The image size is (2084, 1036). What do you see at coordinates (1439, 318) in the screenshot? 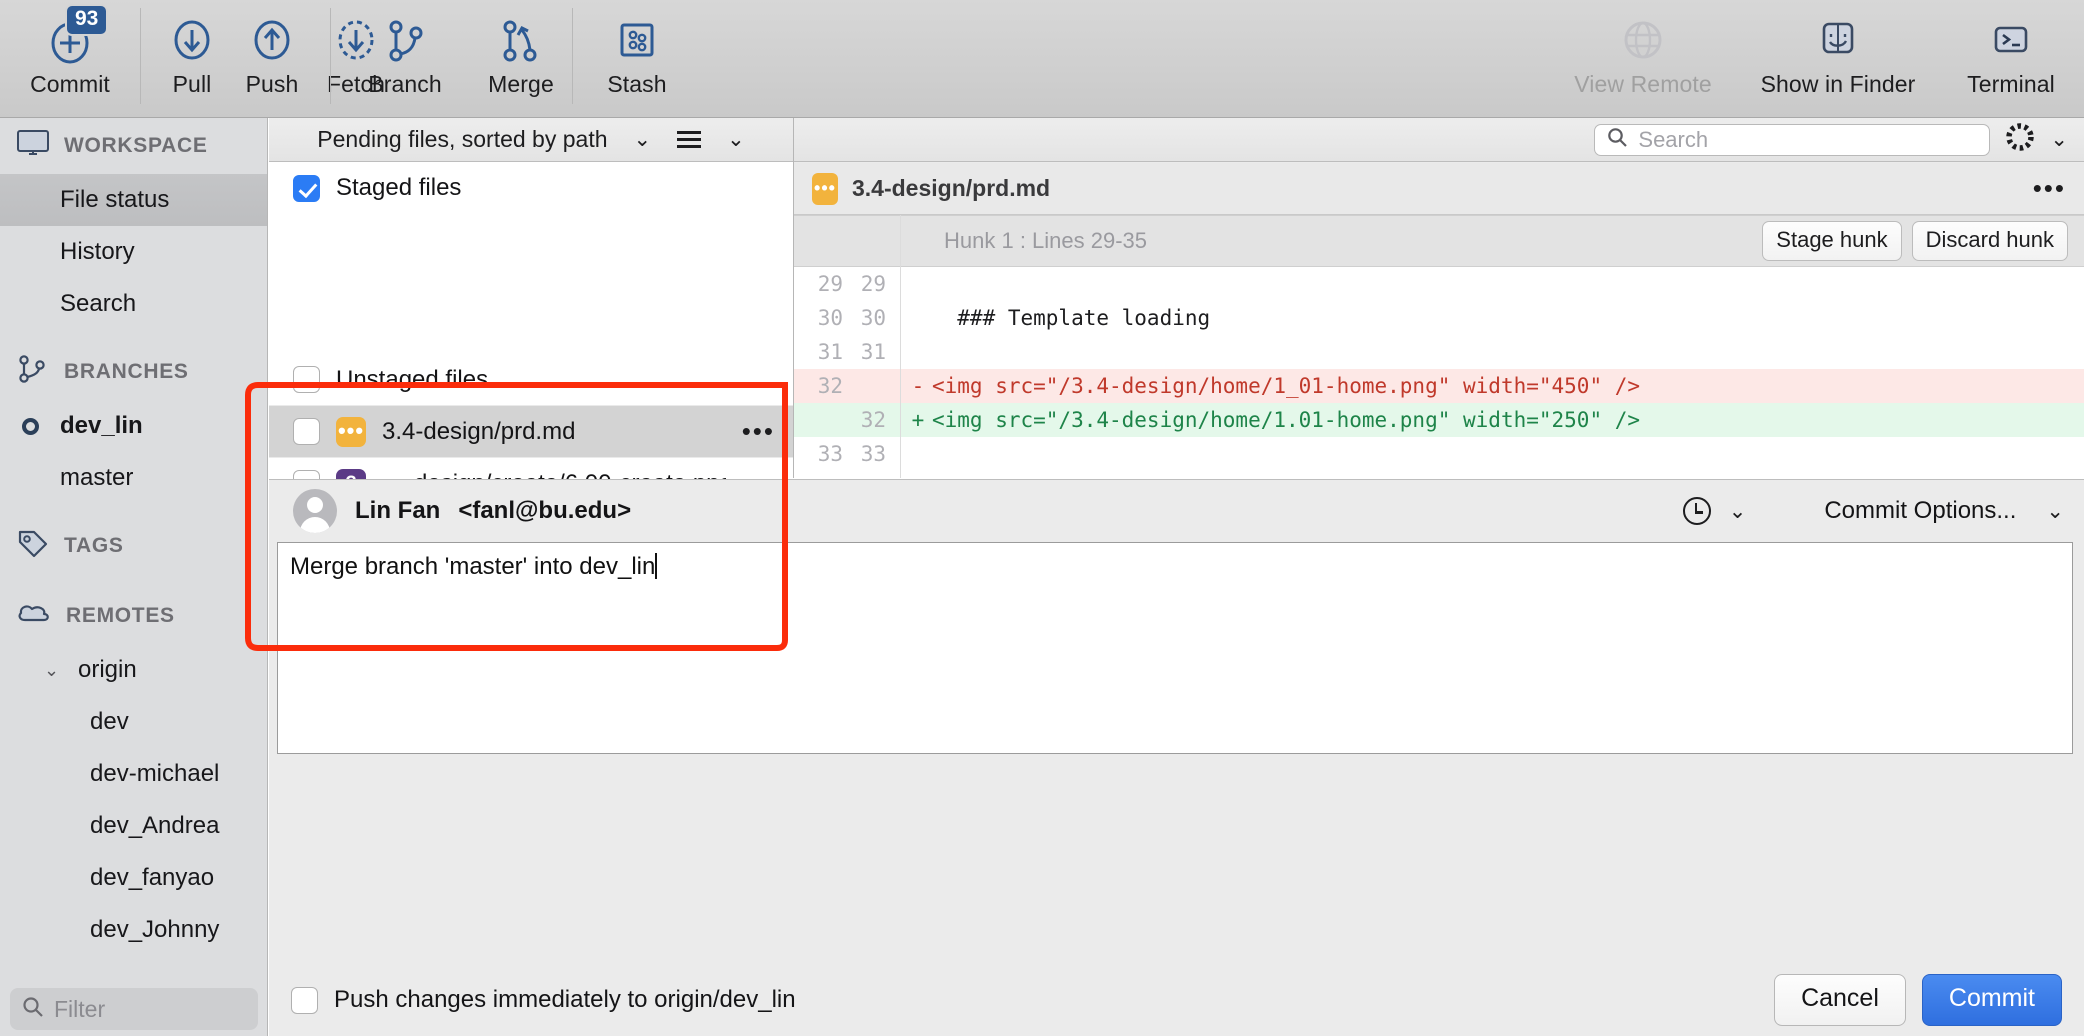
I see `diff-line: 30 30 ### Template loading` at bounding box center [1439, 318].